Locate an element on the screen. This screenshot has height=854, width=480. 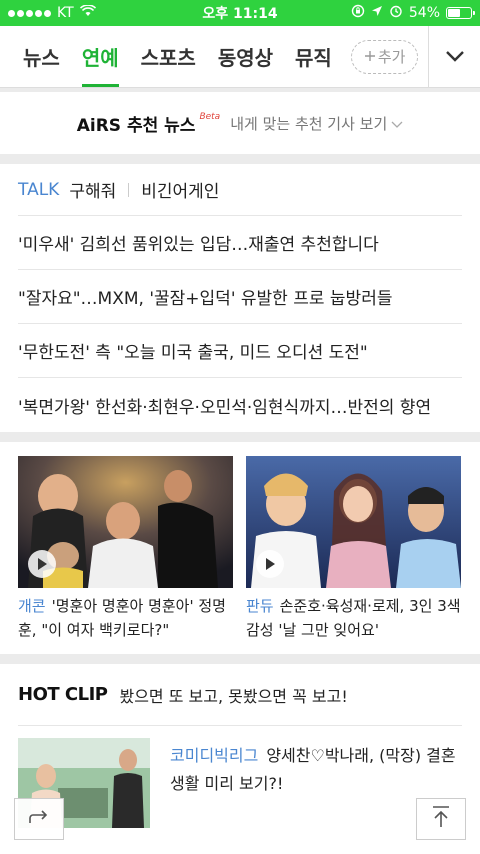
video-card: 개콘 '명훈아 명훈아 명훈아' 정명훈, "이 여자 백키로다?" is located at coordinates (125, 549).